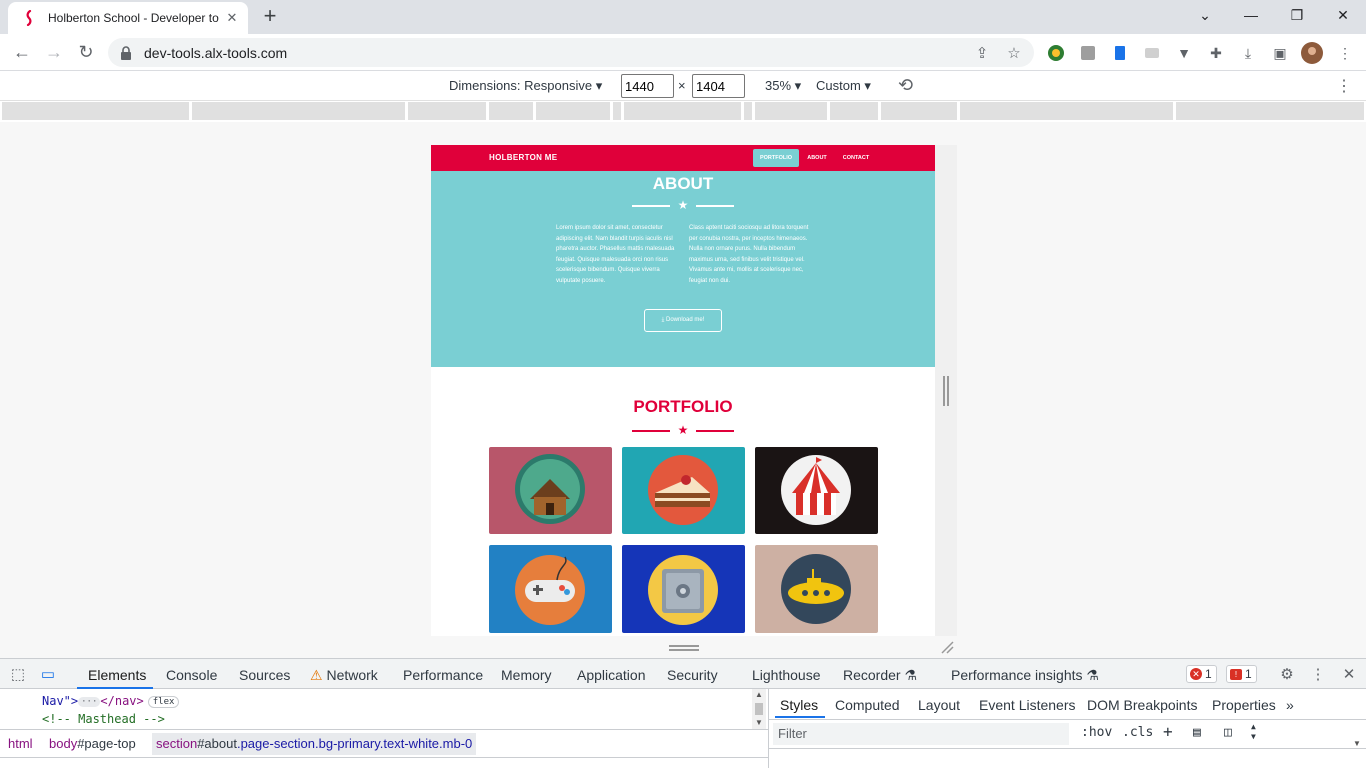 The image size is (1366, 768). What do you see at coordinates (264, 675) in the screenshot?
I see `tab-sources: Sources` at bounding box center [264, 675].